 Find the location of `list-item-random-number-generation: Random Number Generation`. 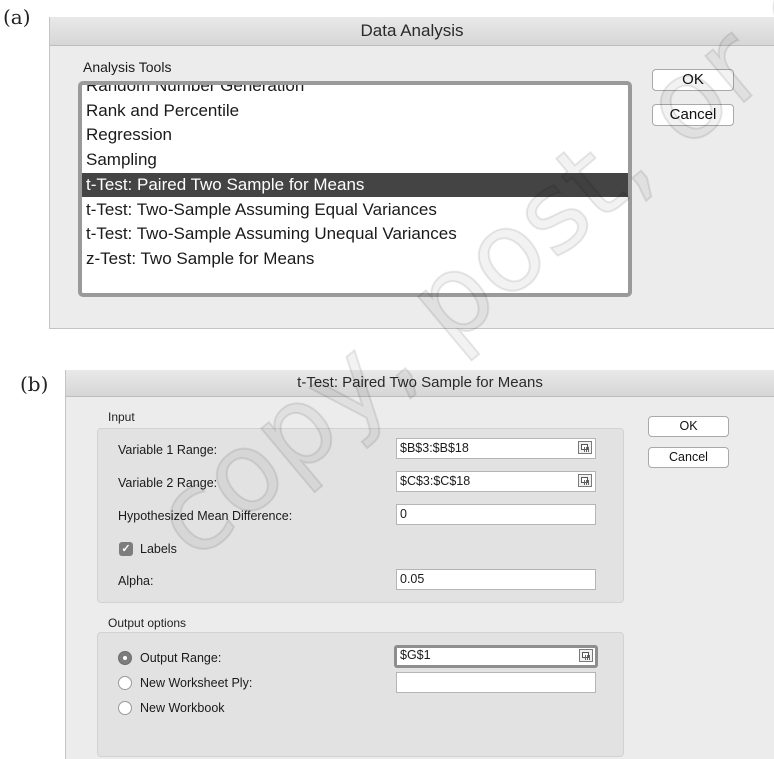

list-item-random-number-generation: Random Number Generation is located at coordinates (355, 92).